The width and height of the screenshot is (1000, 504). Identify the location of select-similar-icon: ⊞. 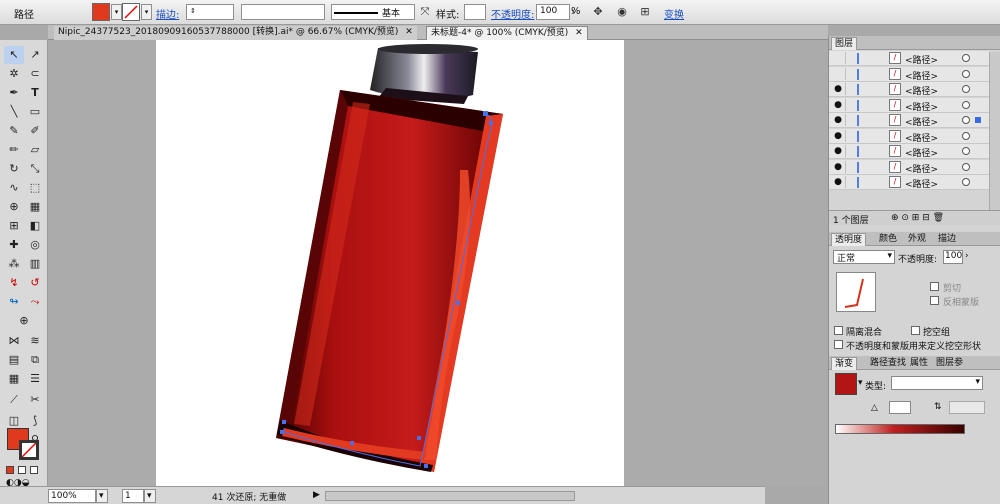
(645, 12).